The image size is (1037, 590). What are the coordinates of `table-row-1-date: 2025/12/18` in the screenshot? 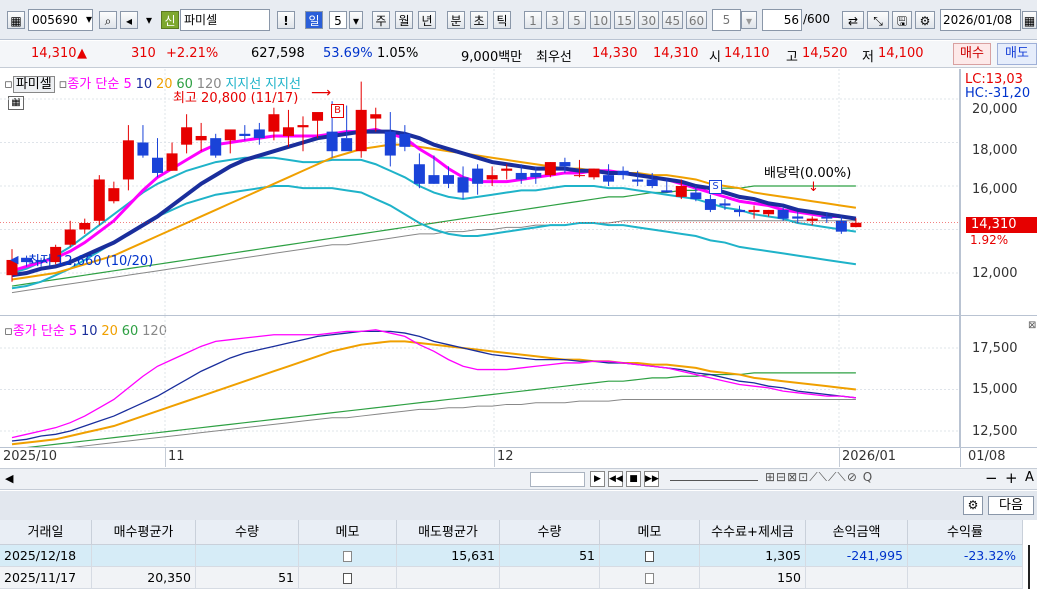 It's located at (46, 556).